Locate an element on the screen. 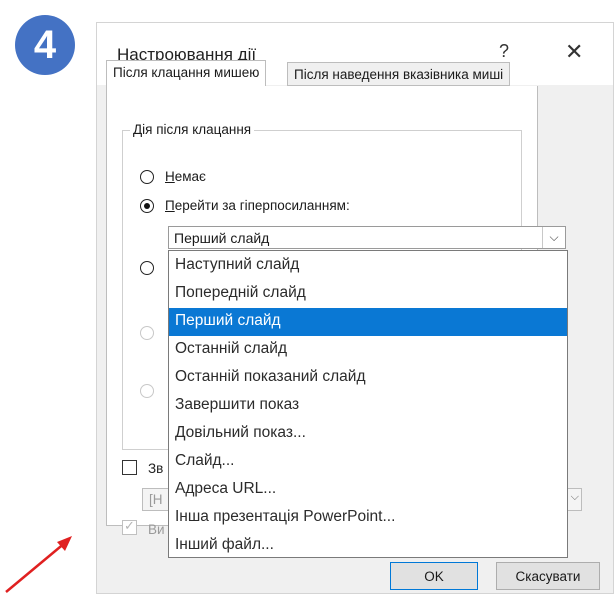 This screenshot has width=616, height=596. radio-hyperlink-label: Перейти за гіперпосиланням: is located at coordinates (257, 205).